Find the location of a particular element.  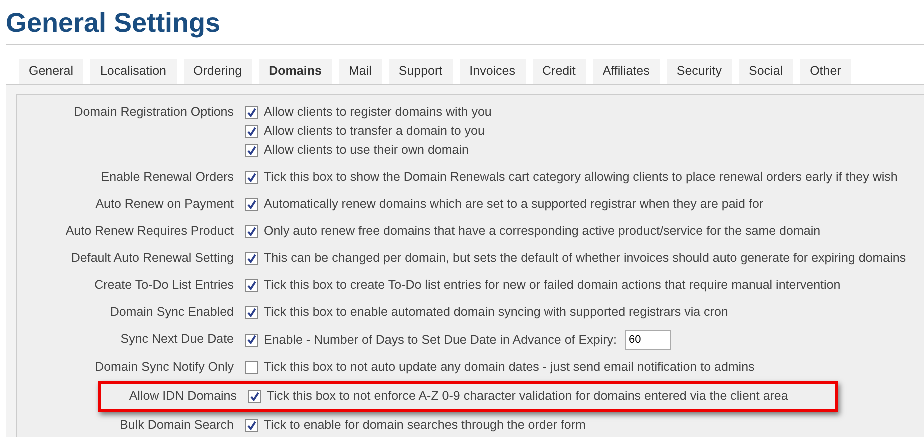

setting-label: Bulk Domain Search is located at coordinates (177, 425).